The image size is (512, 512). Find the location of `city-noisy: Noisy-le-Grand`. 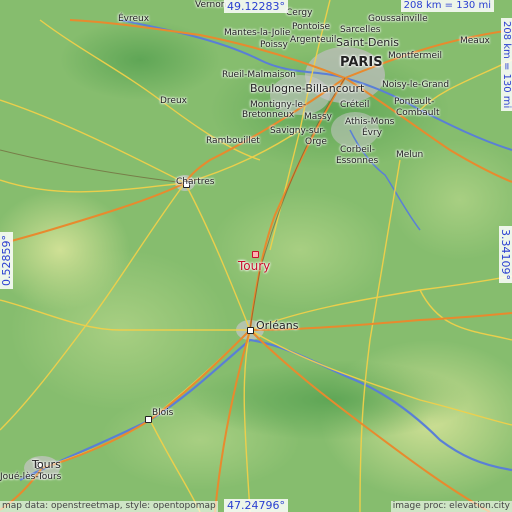

city-noisy: Noisy-le-Grand is located at coordinates (416, 85).